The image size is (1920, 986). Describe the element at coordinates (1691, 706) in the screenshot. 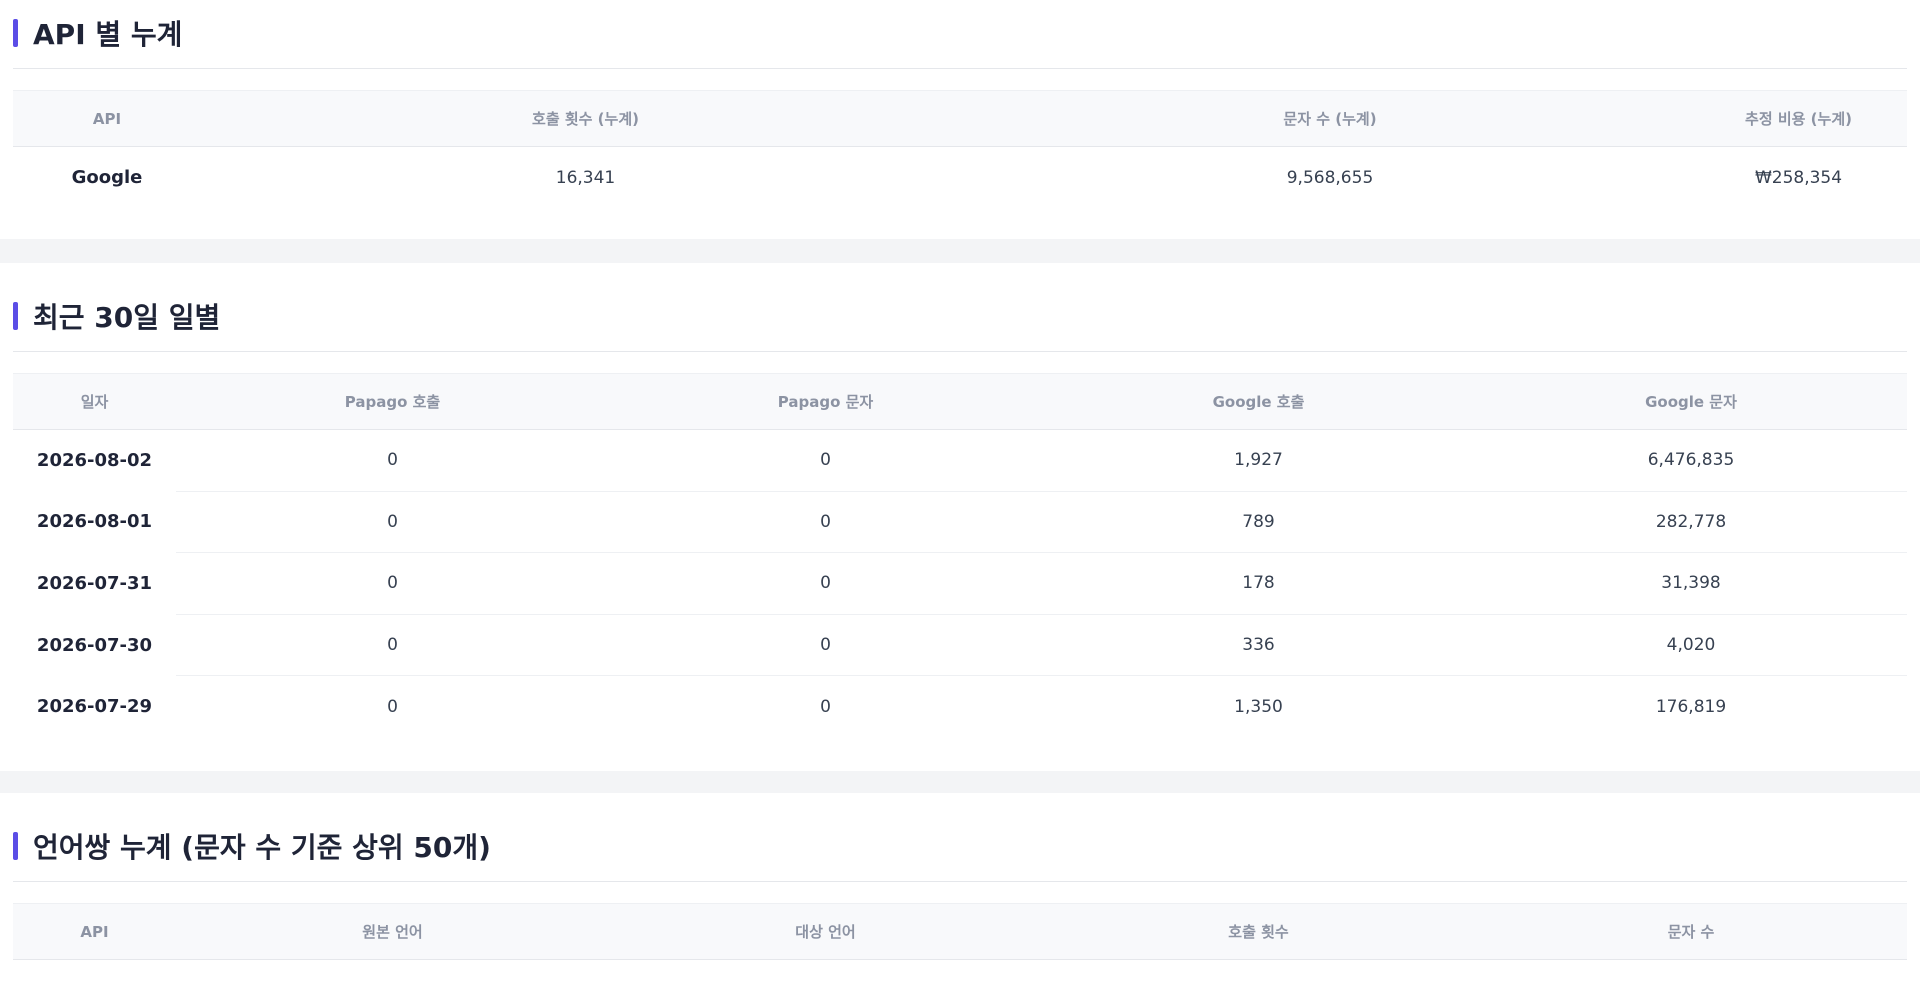

I see `google-chars-cell: 176,819` at that location.